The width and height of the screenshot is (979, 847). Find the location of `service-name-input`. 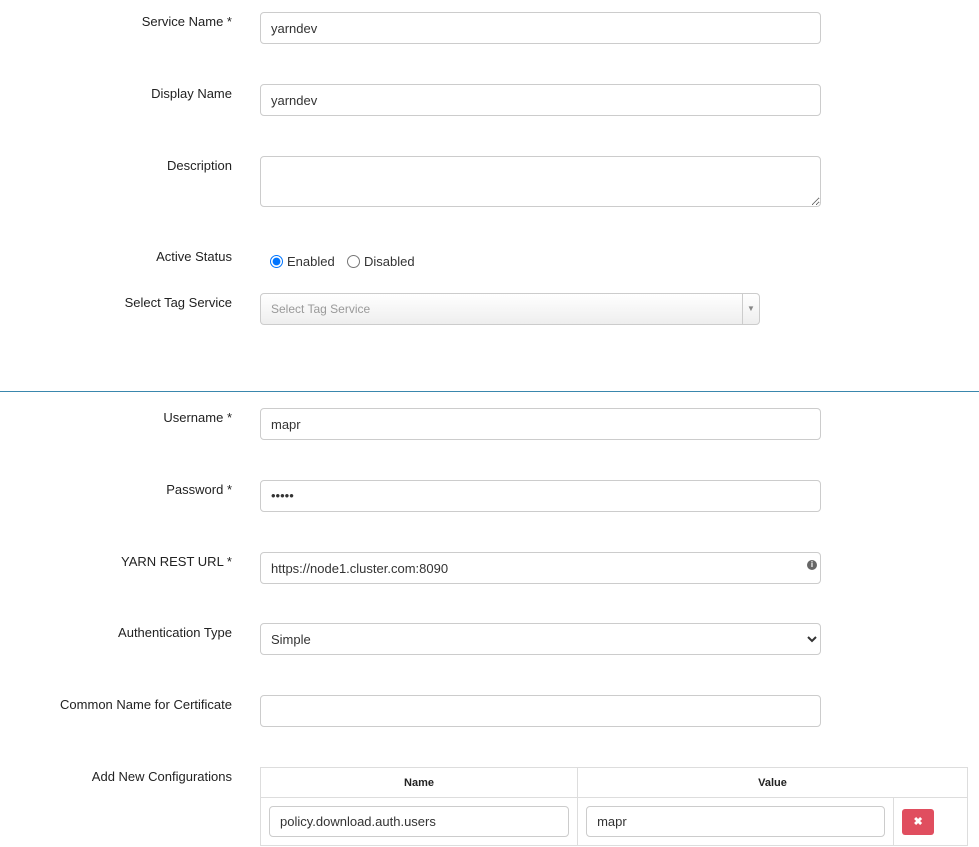

service-name-input is located at coordinates (540, 28).